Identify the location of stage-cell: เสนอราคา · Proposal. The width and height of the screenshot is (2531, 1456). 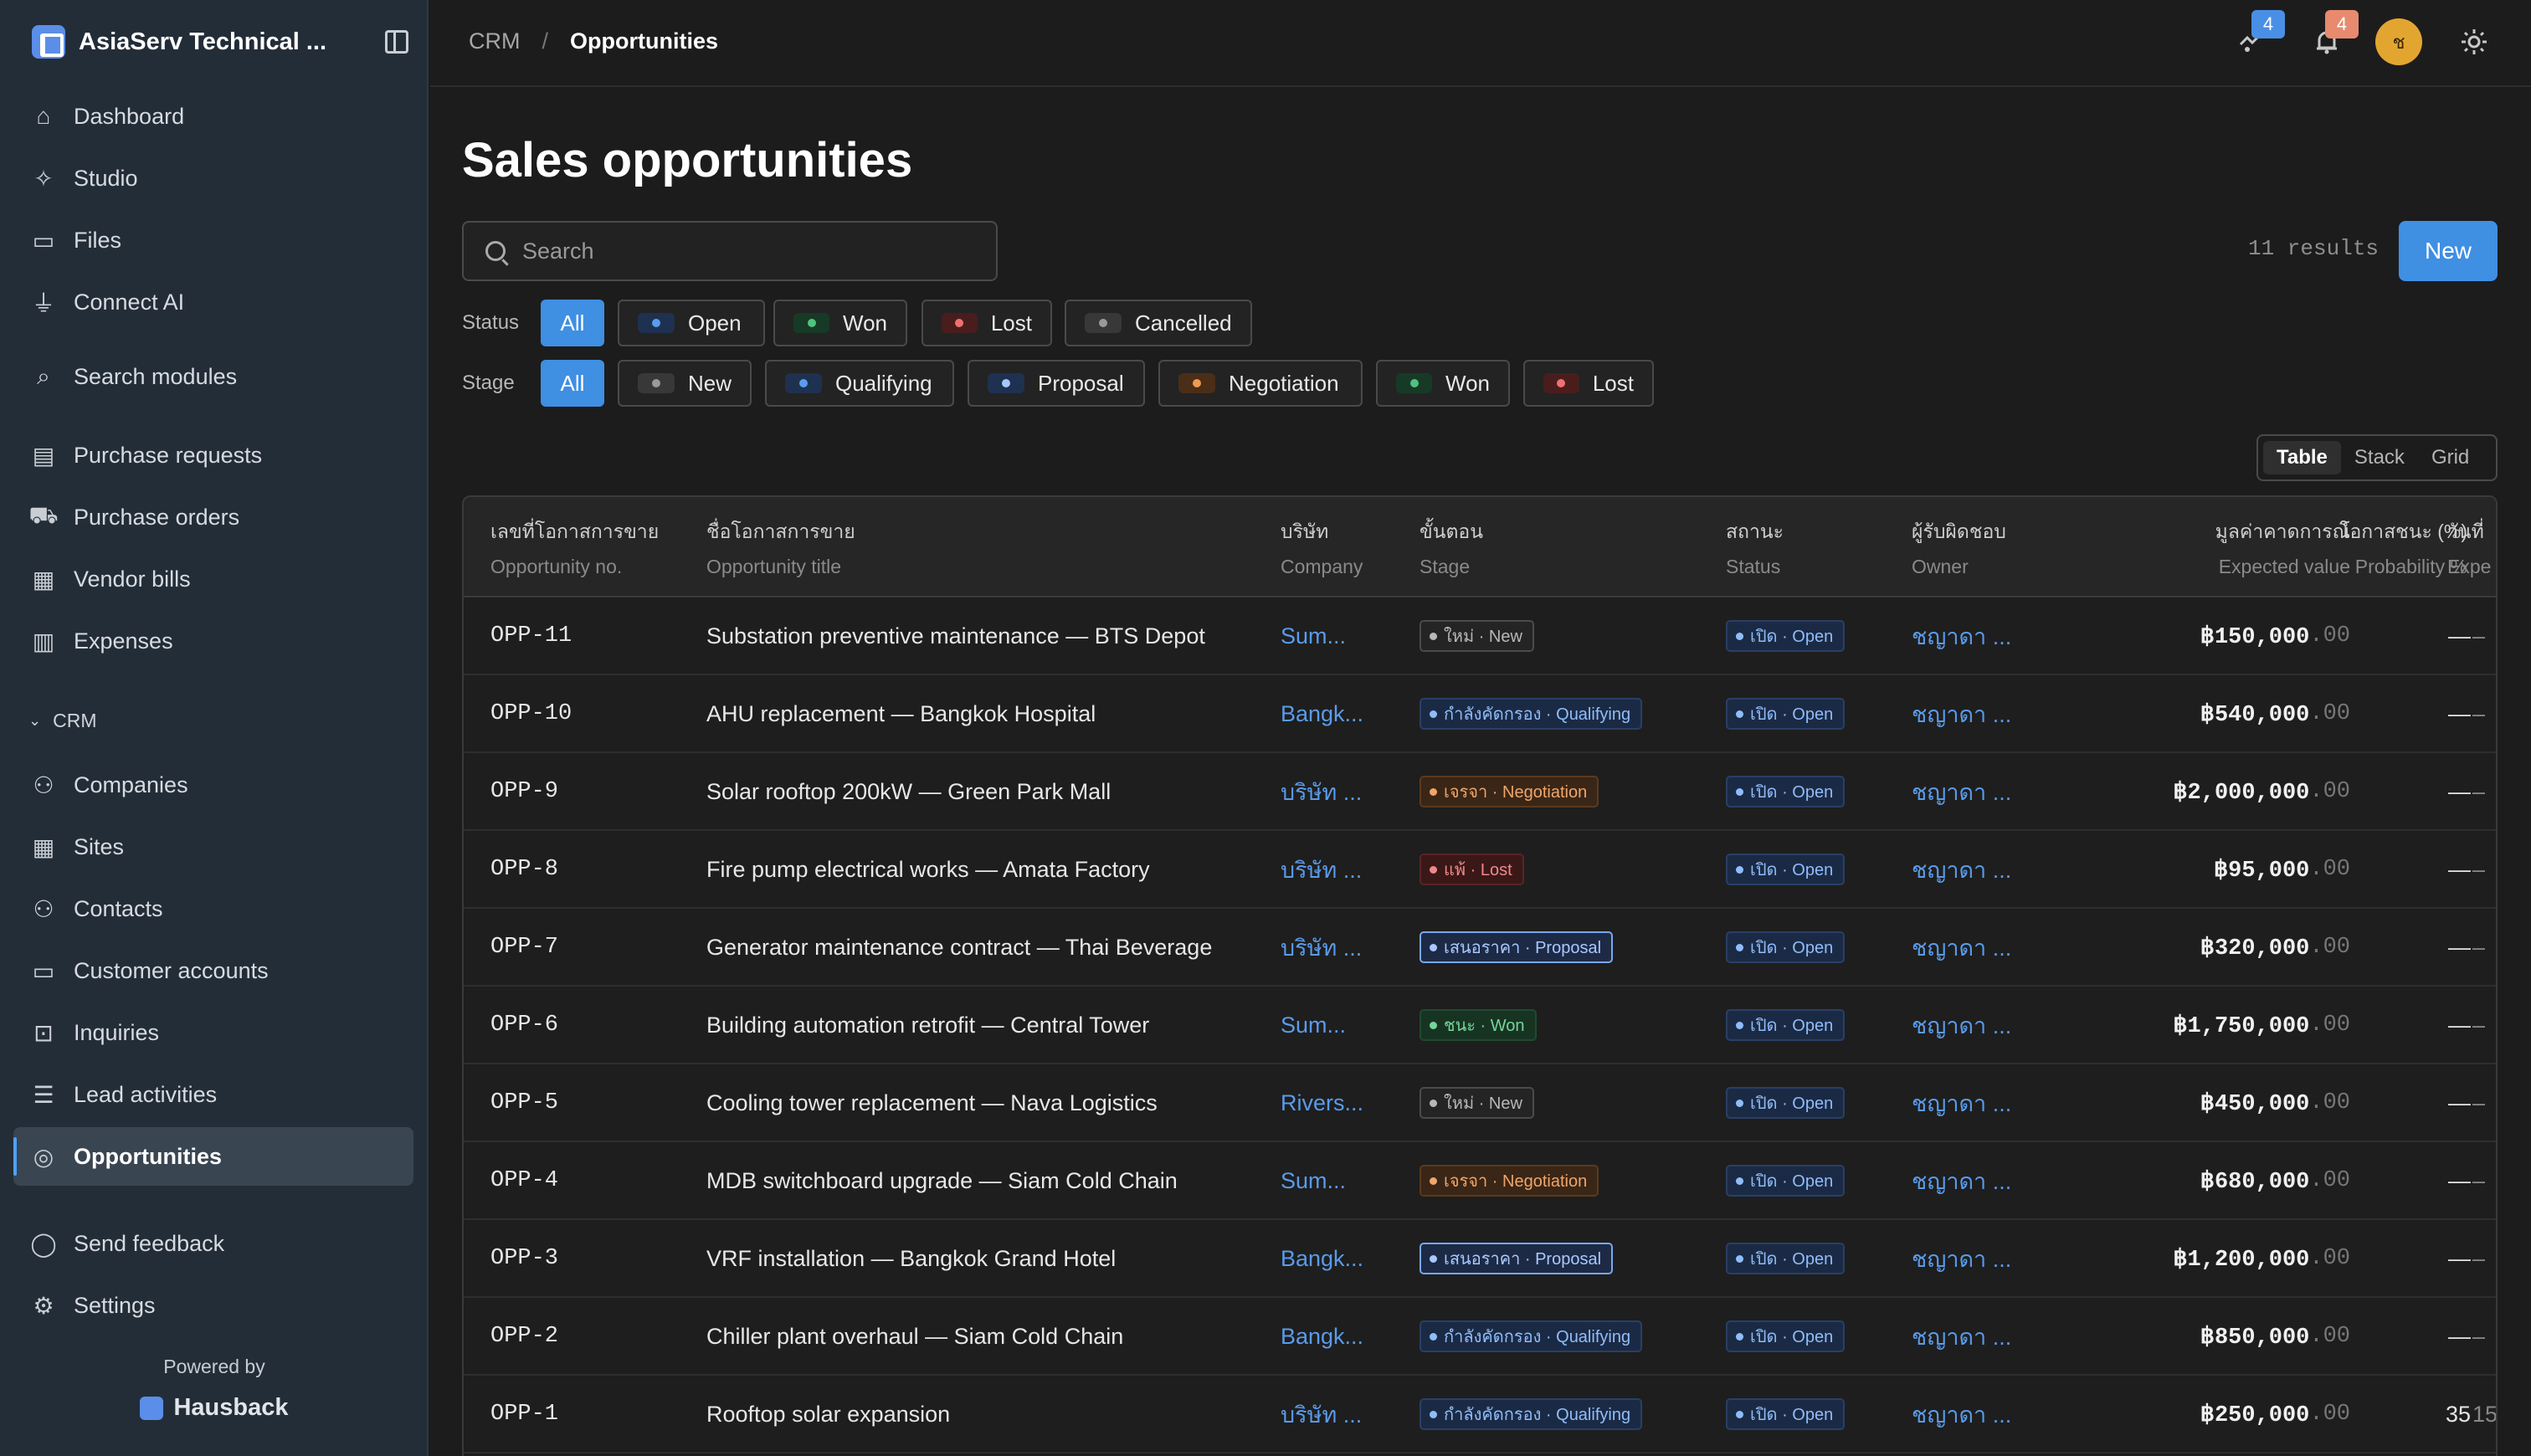
(1517, 947).